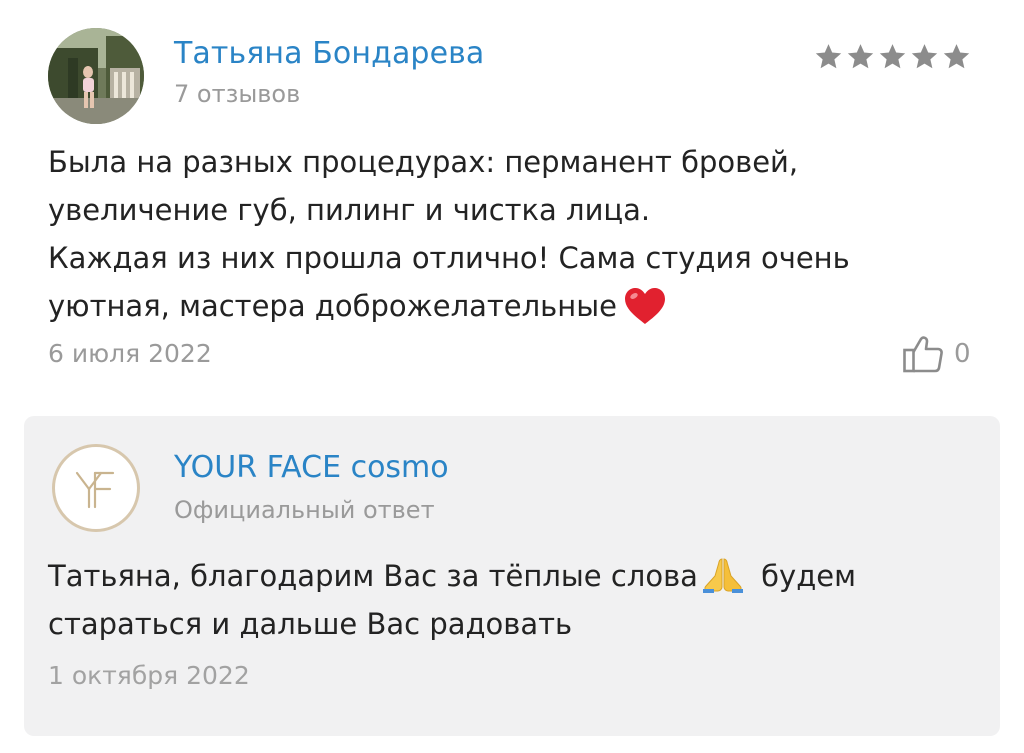  Describe the element at coordinates (304, 510) in the screenshot. I see `official-response-label: Официальный ответ` at that location.